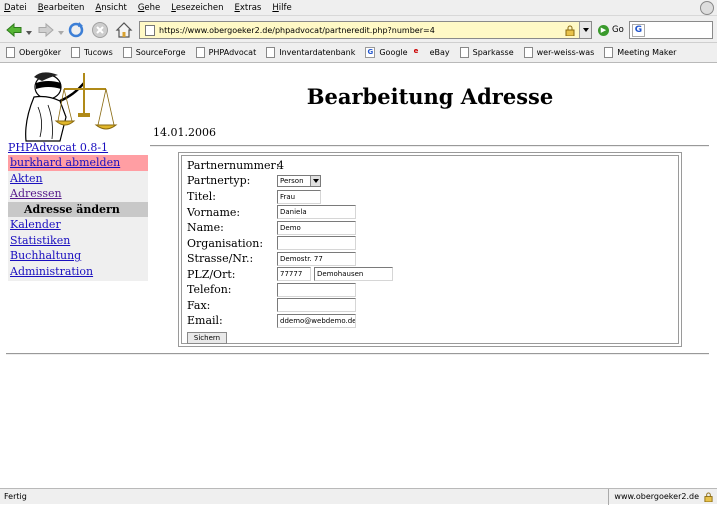  I want to click on menu-extras: Extras, so click(247, 8).